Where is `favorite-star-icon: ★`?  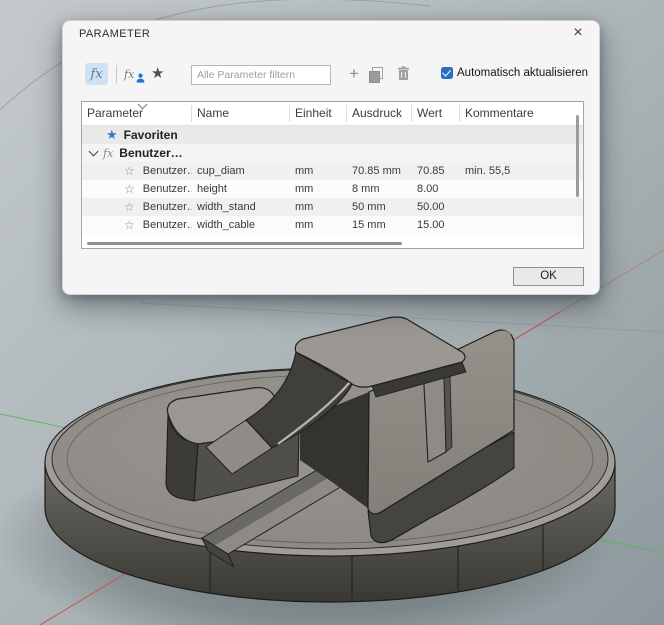
favorite-star-icon: ★ is located at coordinates (112, 134).